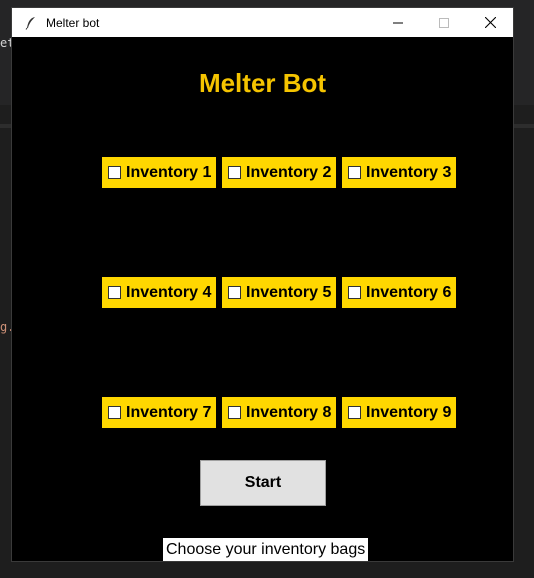 This screenshot has width=534, height=578. Describe the element at coordinates (266, 549) in the screenshot. I see `status-label: Choose your inventory bags` at that location.